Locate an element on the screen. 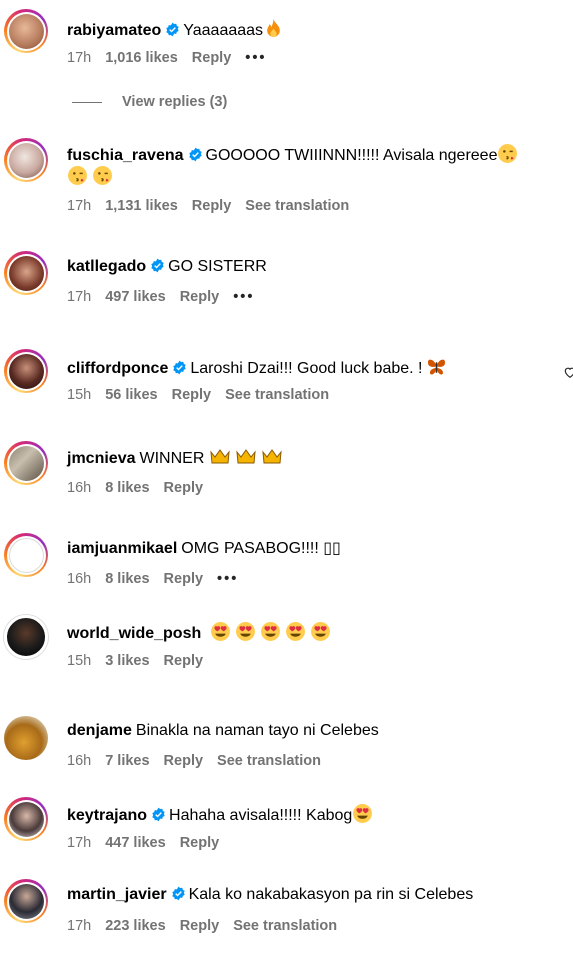  comment-text: WINNER is located at coordinates (172, 458).